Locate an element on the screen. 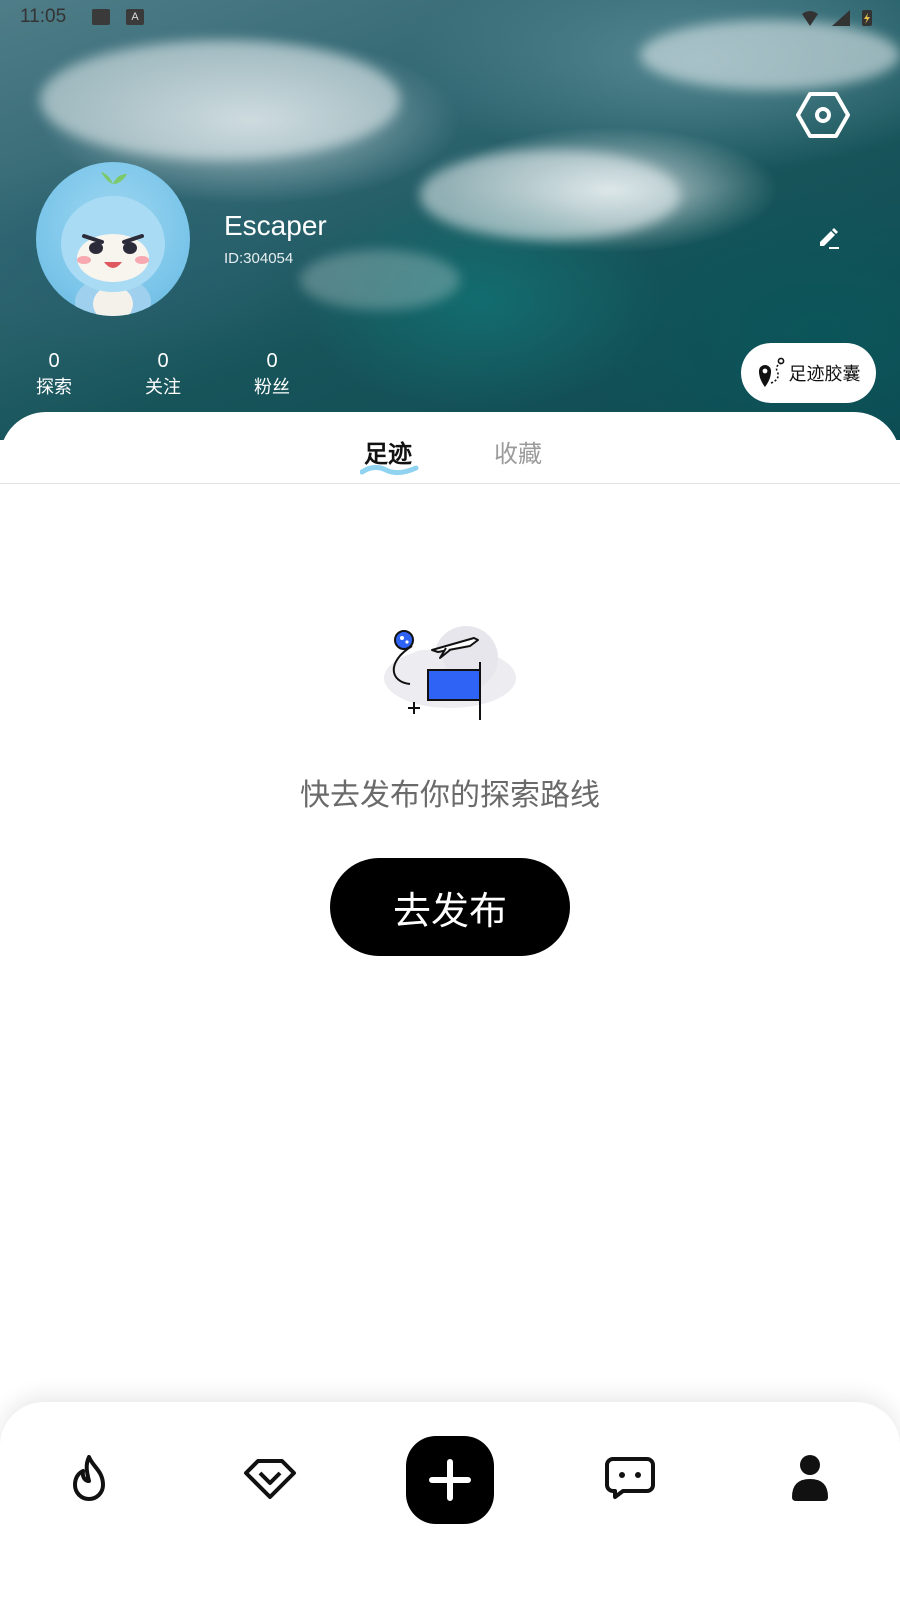  plus-icon is located at coordinates (450, 1480).